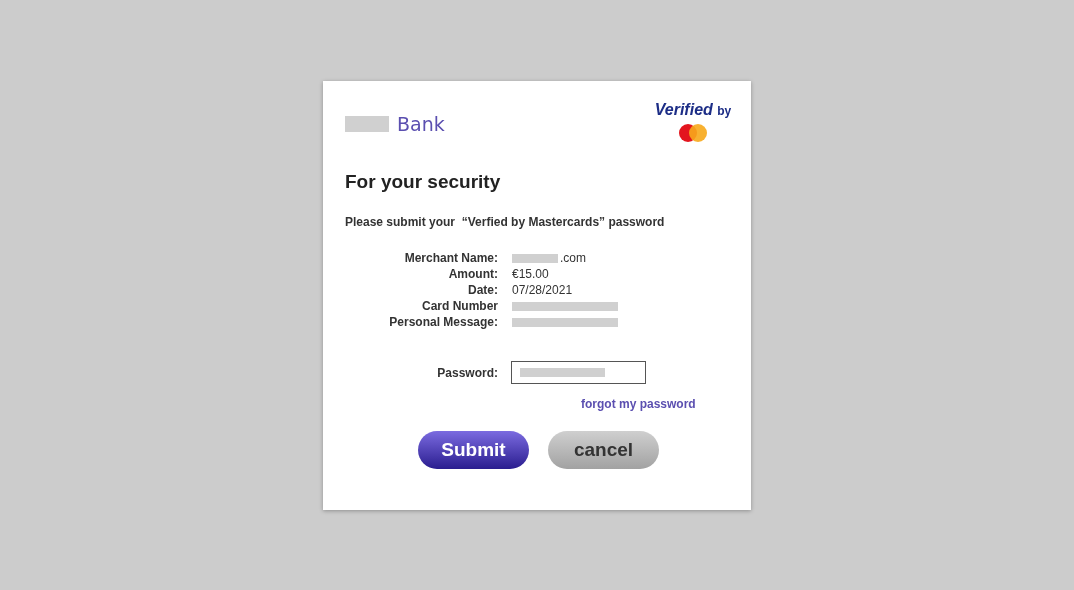  What do you see at coordinates (530, 274) in the screenshot?
I see `detail-value: €15.00` at bounding box center [530, 274].